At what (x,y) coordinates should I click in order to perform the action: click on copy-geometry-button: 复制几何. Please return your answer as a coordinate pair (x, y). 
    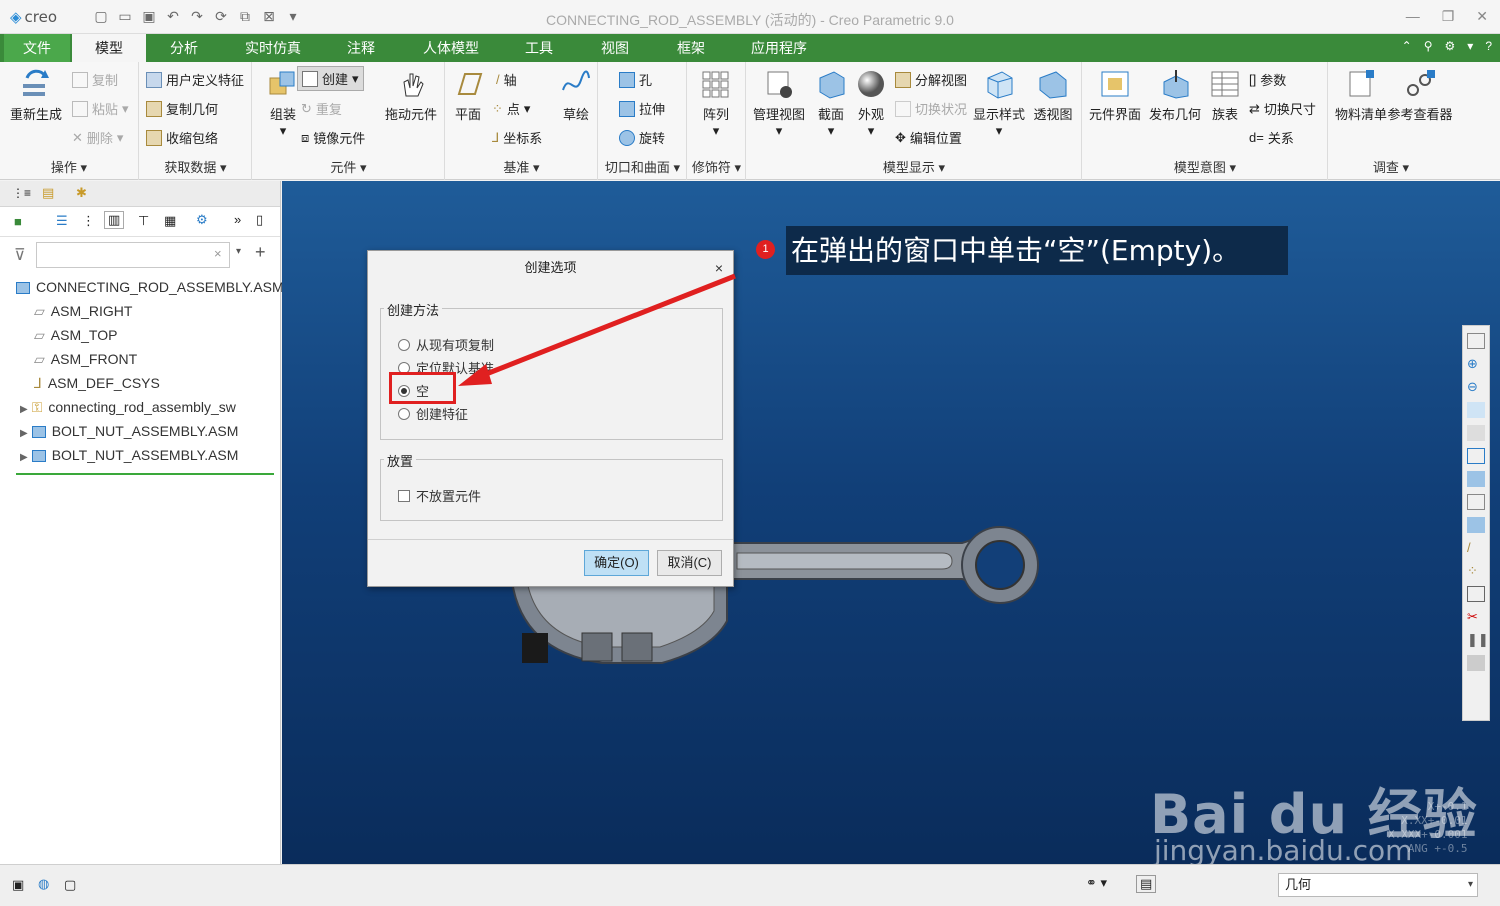
    Looking at the image, I should click on (182, 108).